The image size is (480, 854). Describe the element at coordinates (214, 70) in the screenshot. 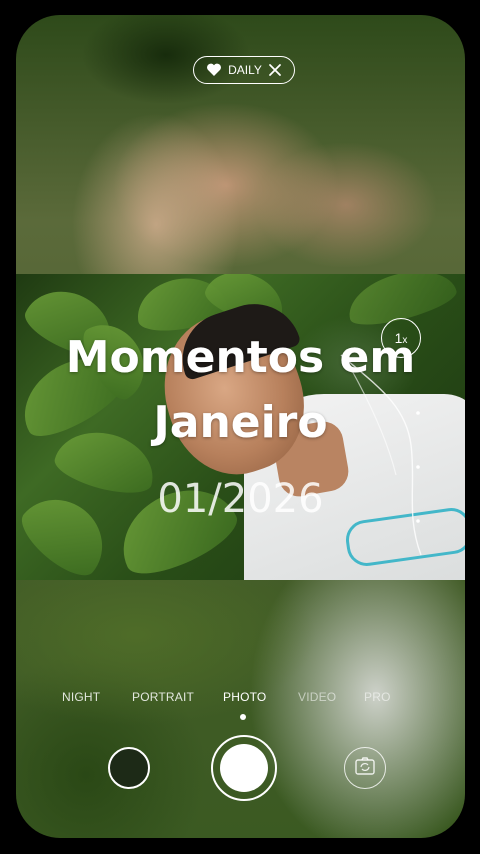

I see `heart-icon` at that location.